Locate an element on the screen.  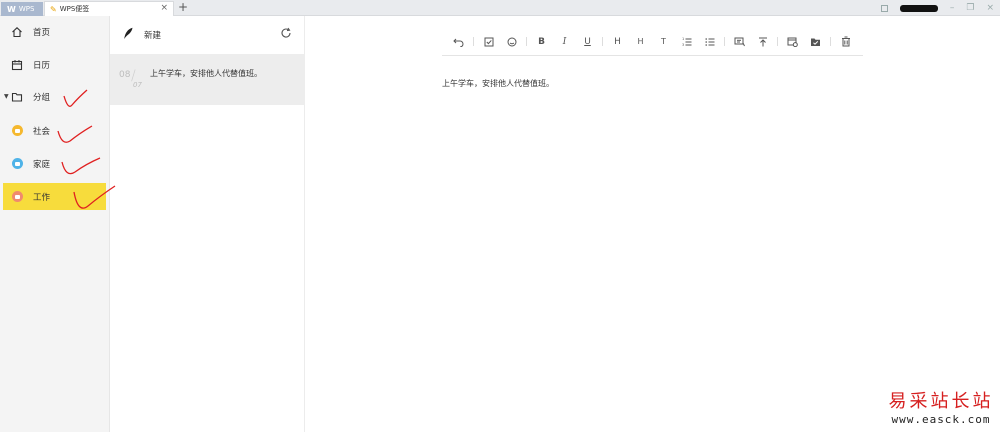
bullet-list-icon is located at coordinates (710, 42).